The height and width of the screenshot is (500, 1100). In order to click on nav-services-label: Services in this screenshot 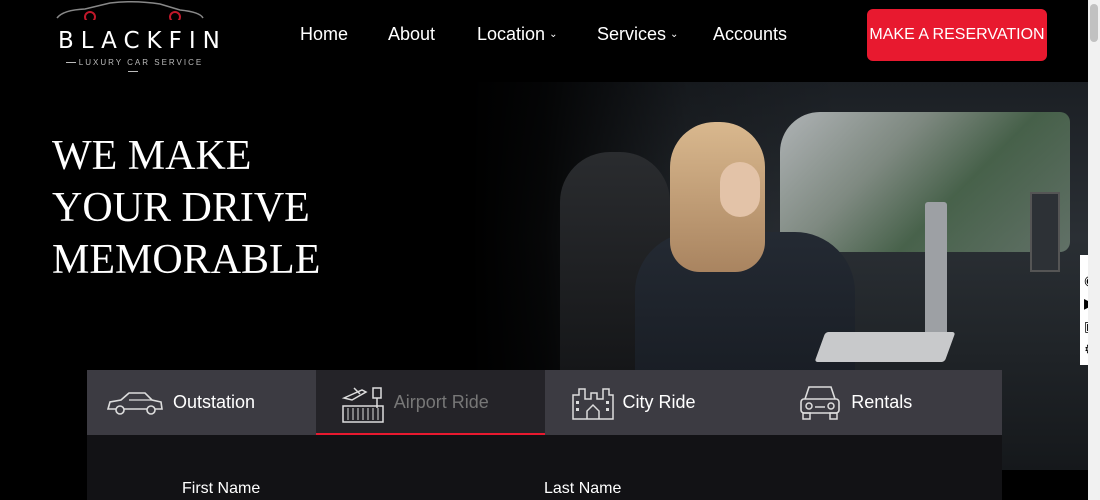, I will do `click(632, 34)`.